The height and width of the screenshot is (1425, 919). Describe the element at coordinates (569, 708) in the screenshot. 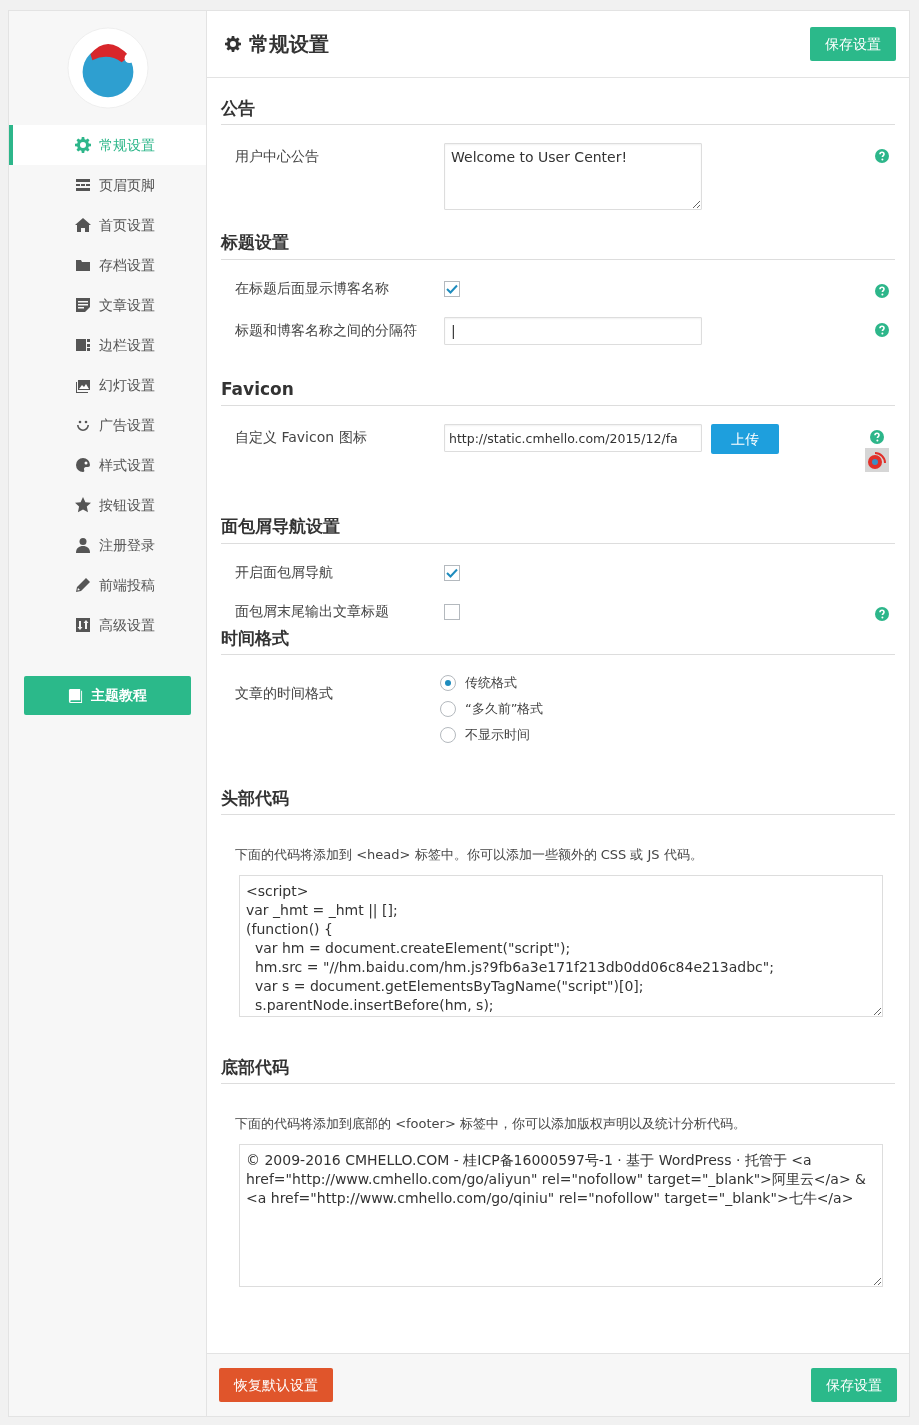

I see `radio-option: “多久前”格式` at that location.